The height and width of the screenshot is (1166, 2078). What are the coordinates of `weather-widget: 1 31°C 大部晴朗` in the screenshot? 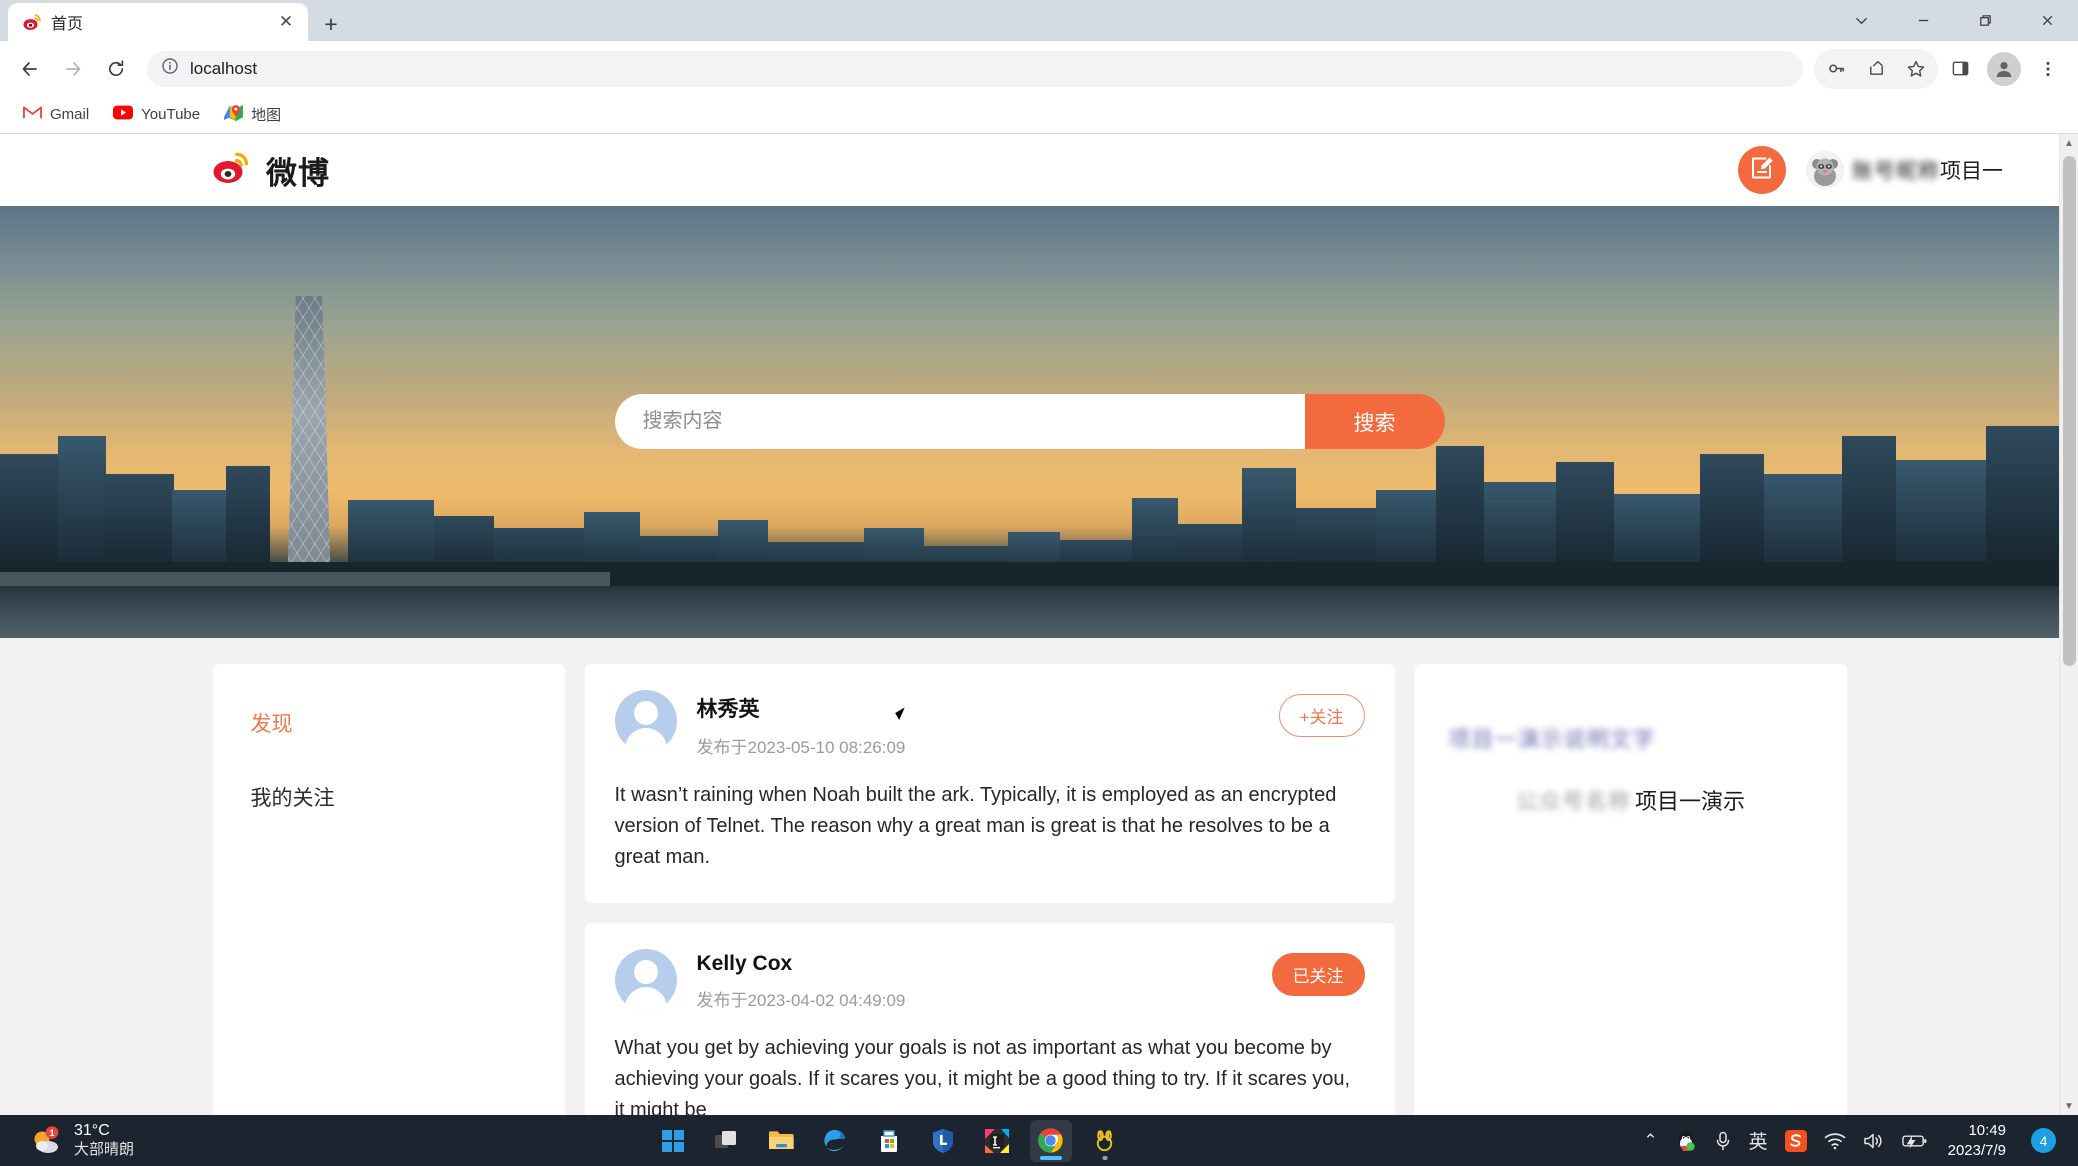 It's located at (71, 1140).